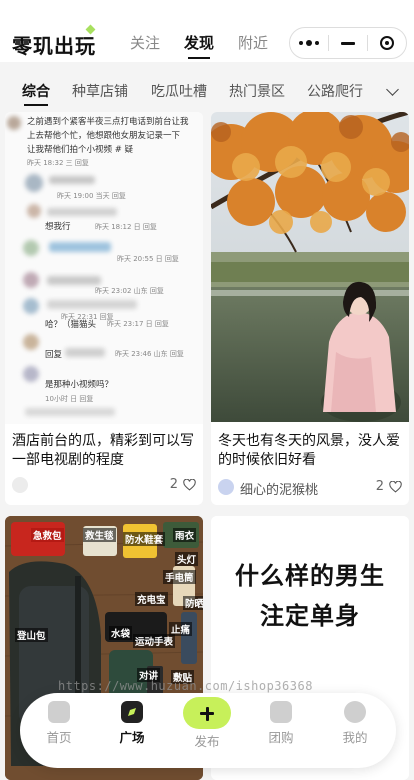 Image resolution: width=414 pixels, height=780 pixels. What do you see at coordinates (355, 737) in the screenshot?
I see `tab-label: 我的` at bounding box center [355, 737].